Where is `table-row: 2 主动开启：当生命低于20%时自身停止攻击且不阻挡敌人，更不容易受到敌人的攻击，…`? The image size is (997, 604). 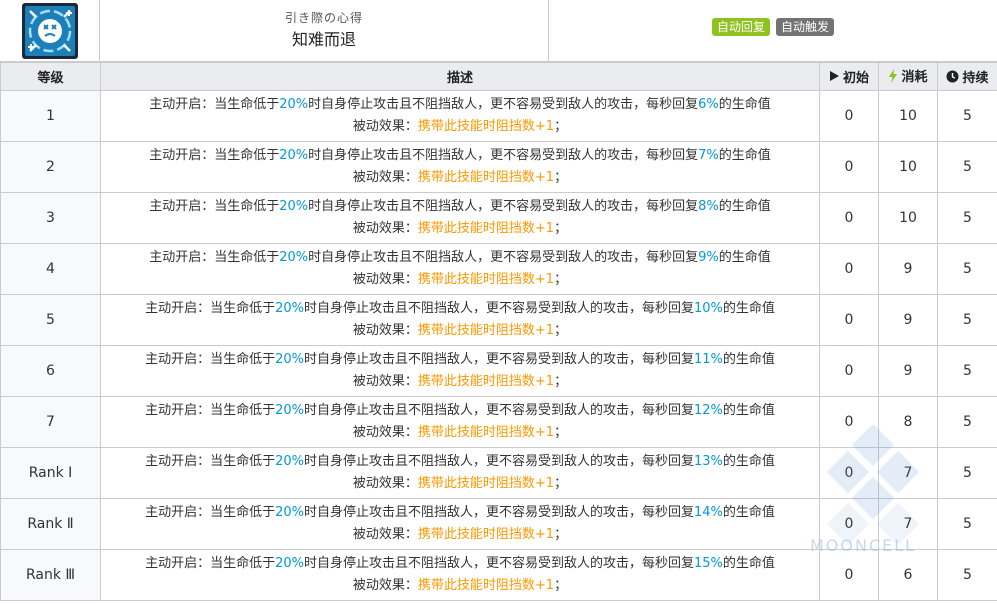 table-row: 2 主动开启：当生命低于20%时自身停止攻击且不阻挡敌人，更不容易受到敌人的攻击，… is located at coordinates (498, 167).